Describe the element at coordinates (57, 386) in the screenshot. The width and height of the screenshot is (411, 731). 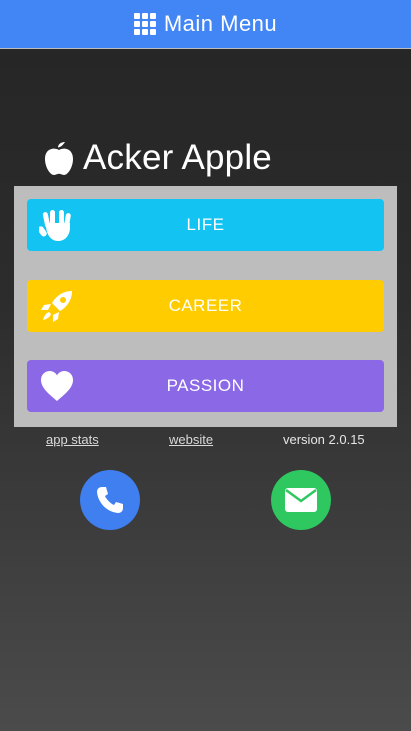
I see `heart-icon` at that location.